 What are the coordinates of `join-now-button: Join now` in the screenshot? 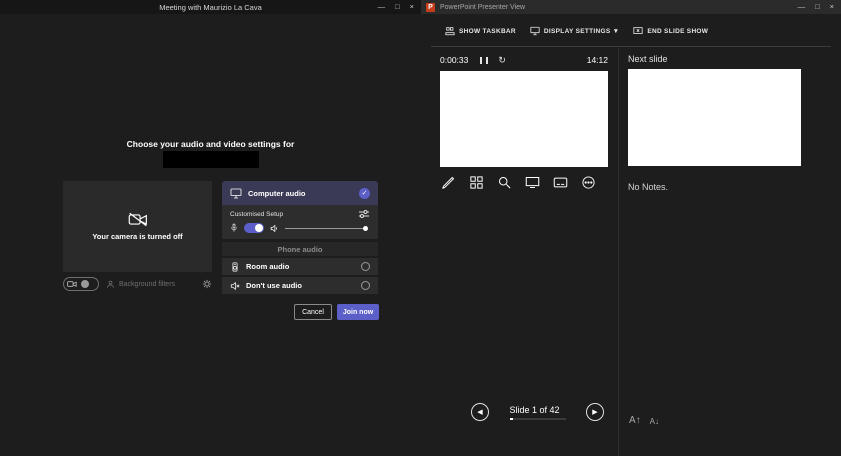 It's located at (358, 312).